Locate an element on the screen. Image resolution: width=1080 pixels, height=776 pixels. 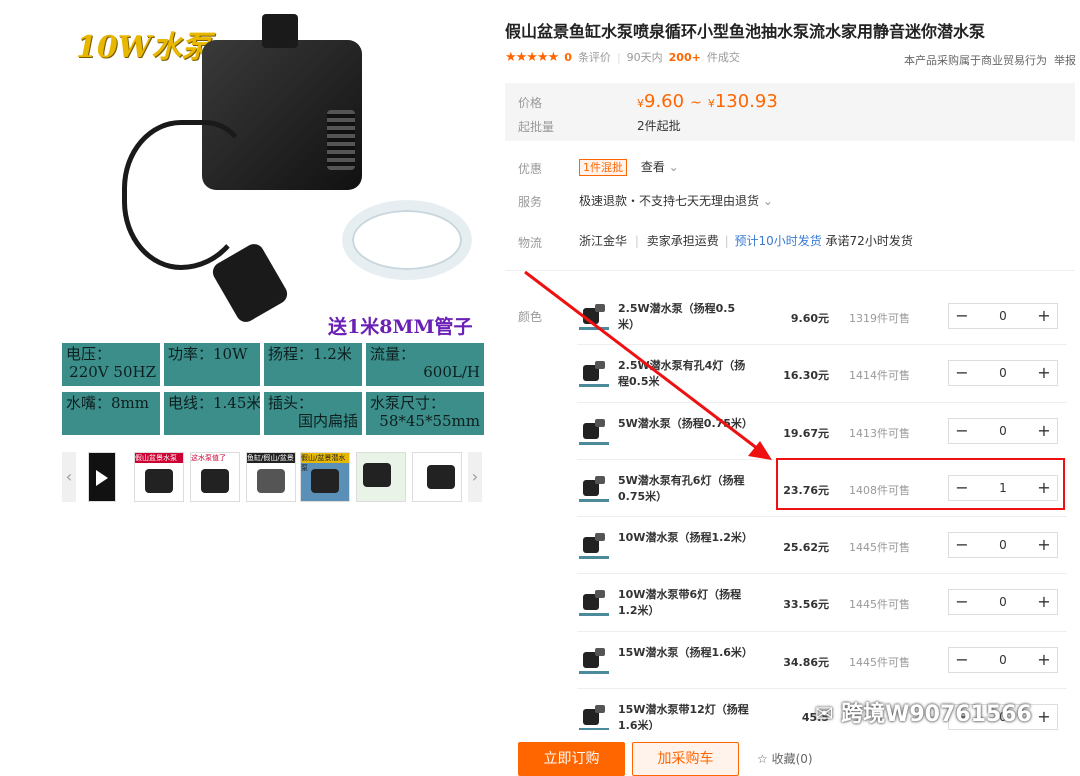
thumb-next-arrow-icon: › is located at coordinates (475, 477).